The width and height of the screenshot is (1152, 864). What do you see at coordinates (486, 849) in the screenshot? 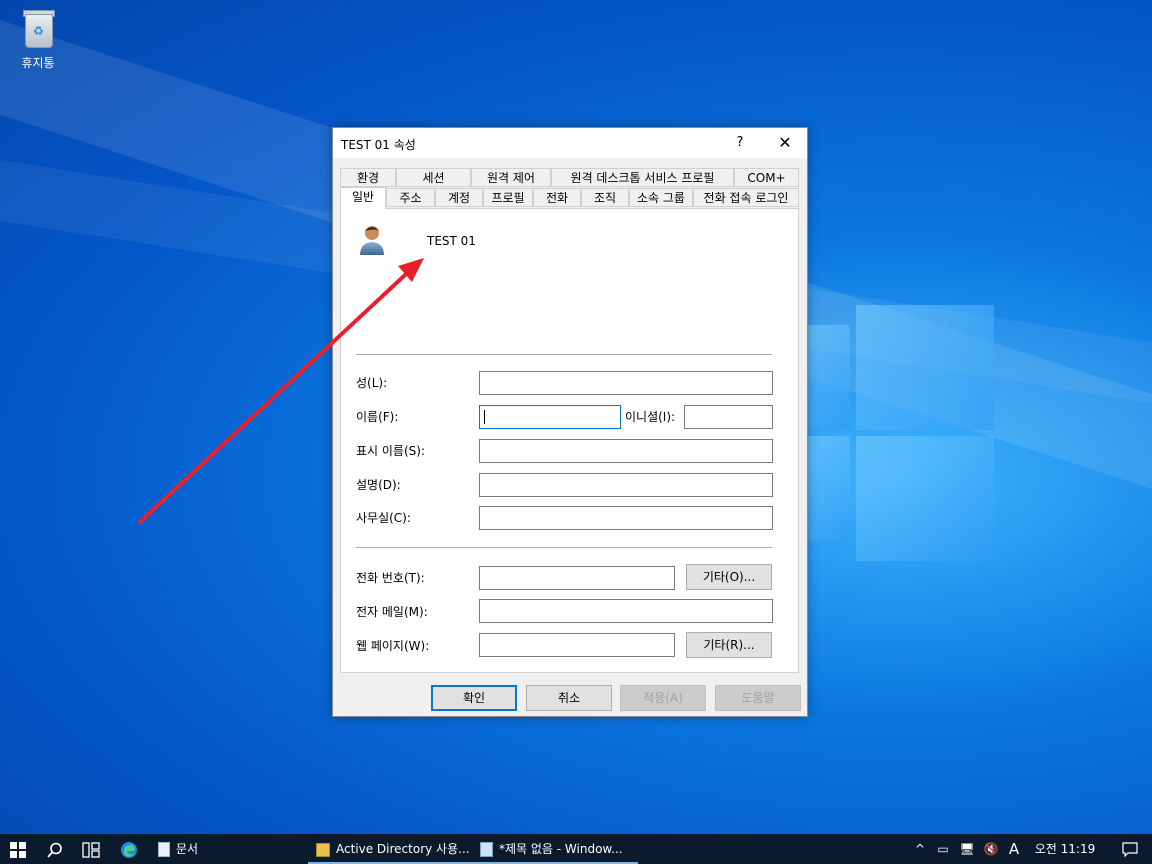
I see `notepad-icon` at bounding box center [486, 849].